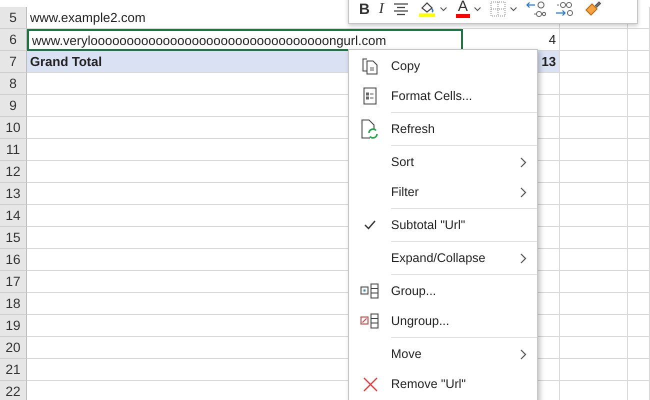 The image size is (650, 400). Describe the element at coordinates (443, 192) in the screenshot. I see `menu-item: Filter` at that location.